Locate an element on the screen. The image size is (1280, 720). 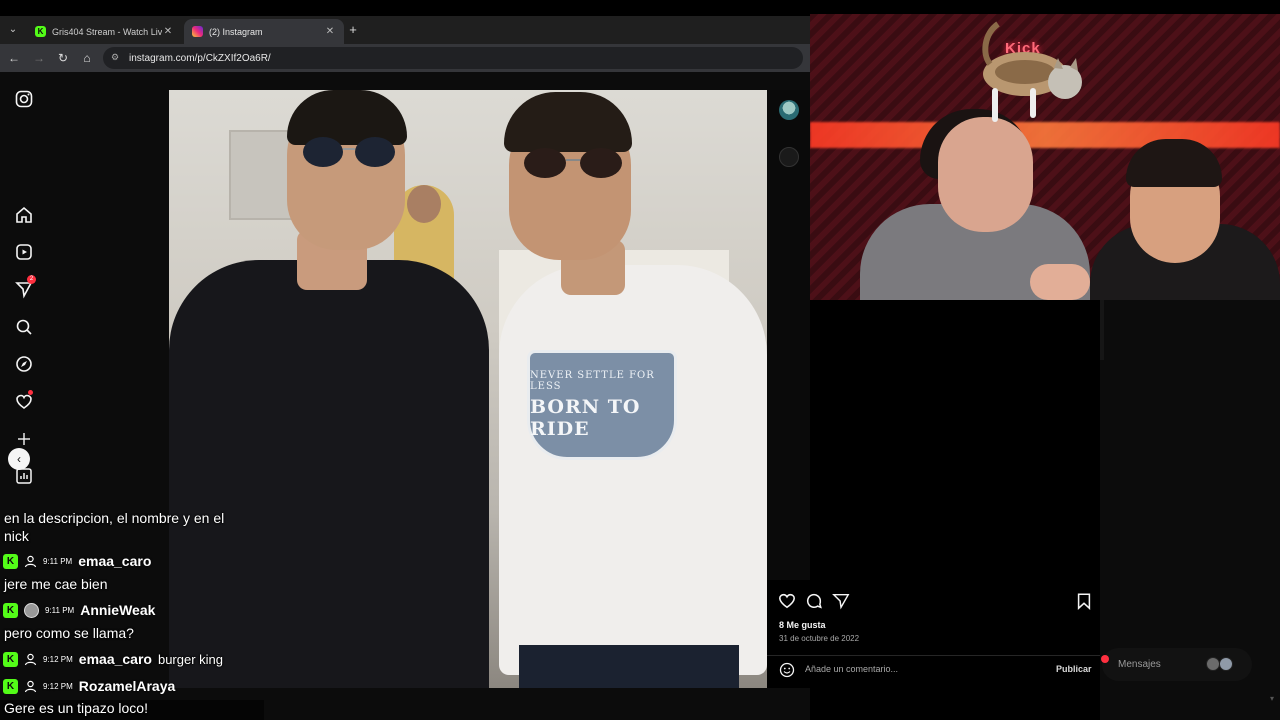
messages-badge is located at coordinates (1105, 659).